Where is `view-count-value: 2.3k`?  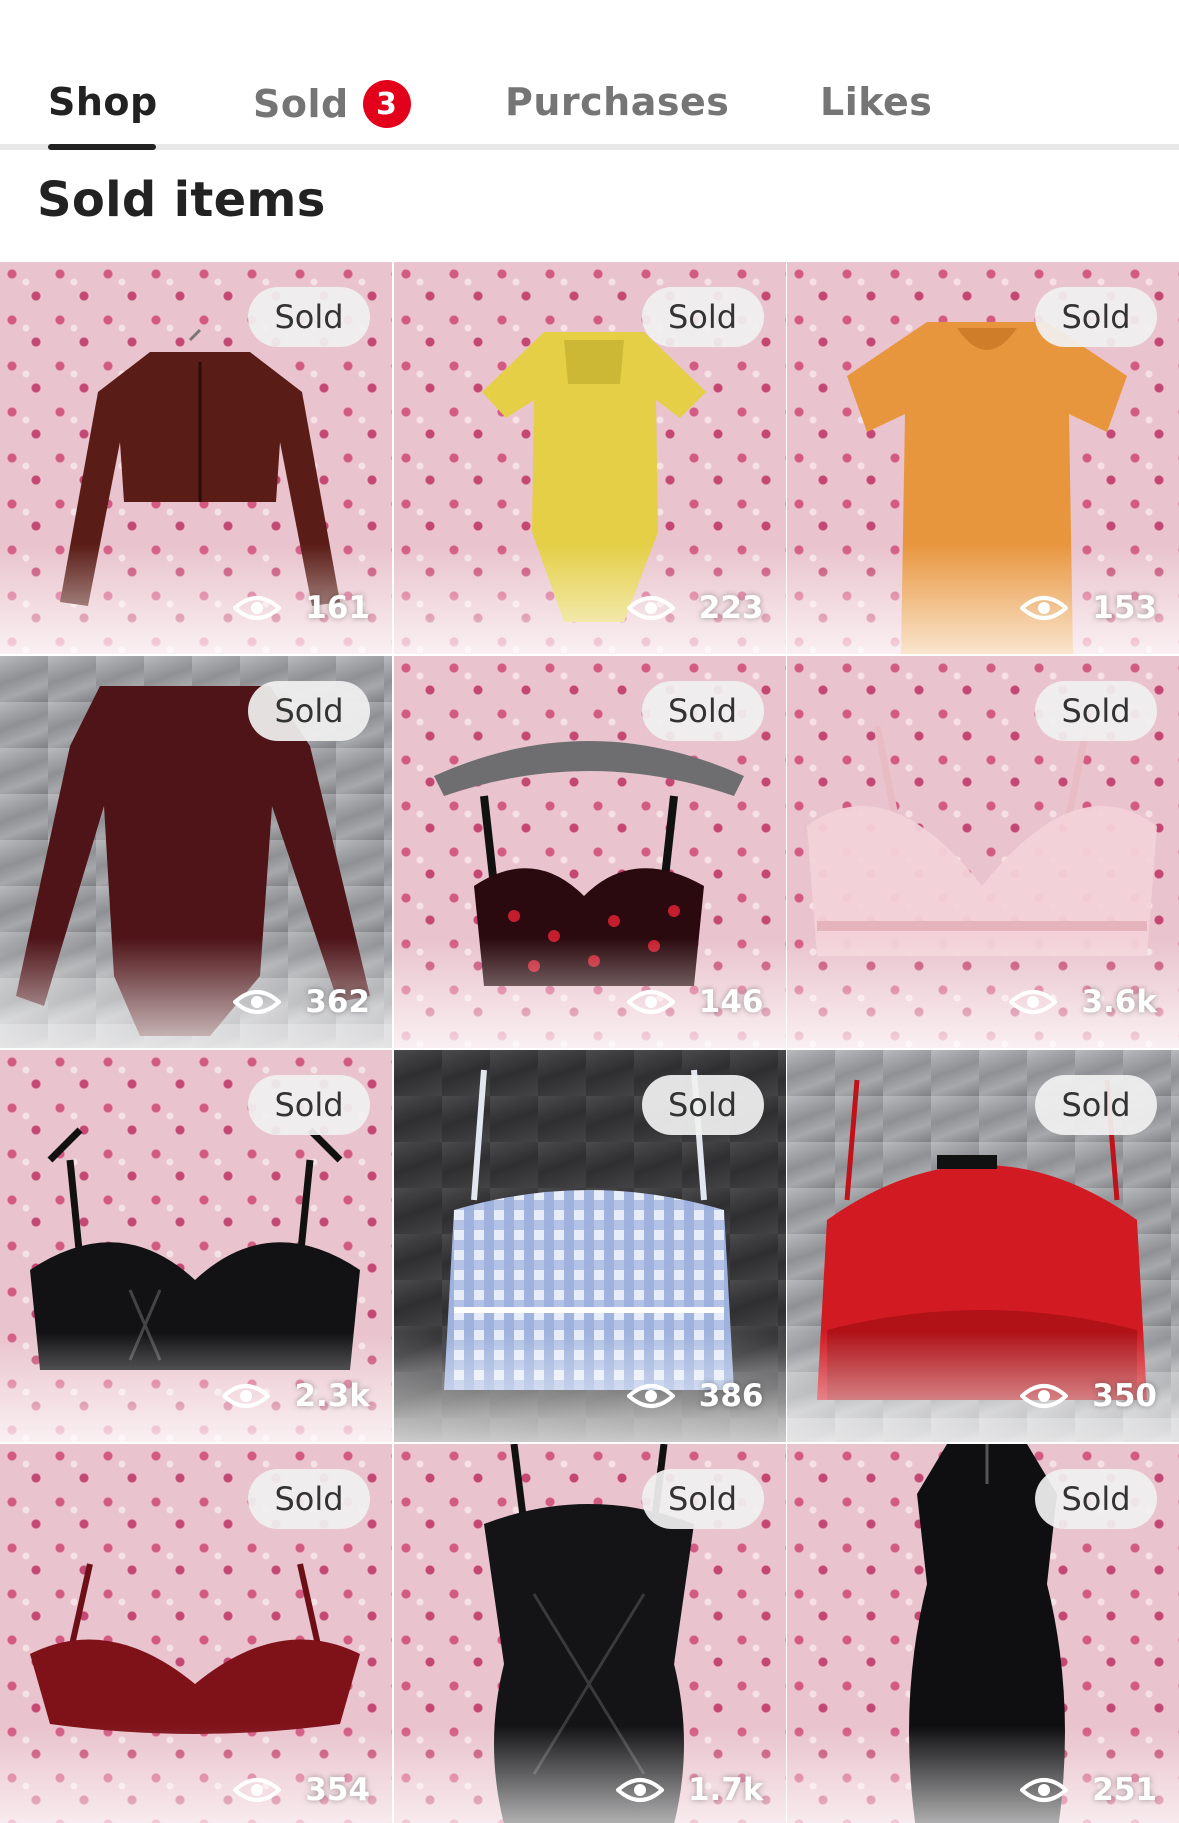 view-count-value: 2.3k is located at coordinates (332, 1396).